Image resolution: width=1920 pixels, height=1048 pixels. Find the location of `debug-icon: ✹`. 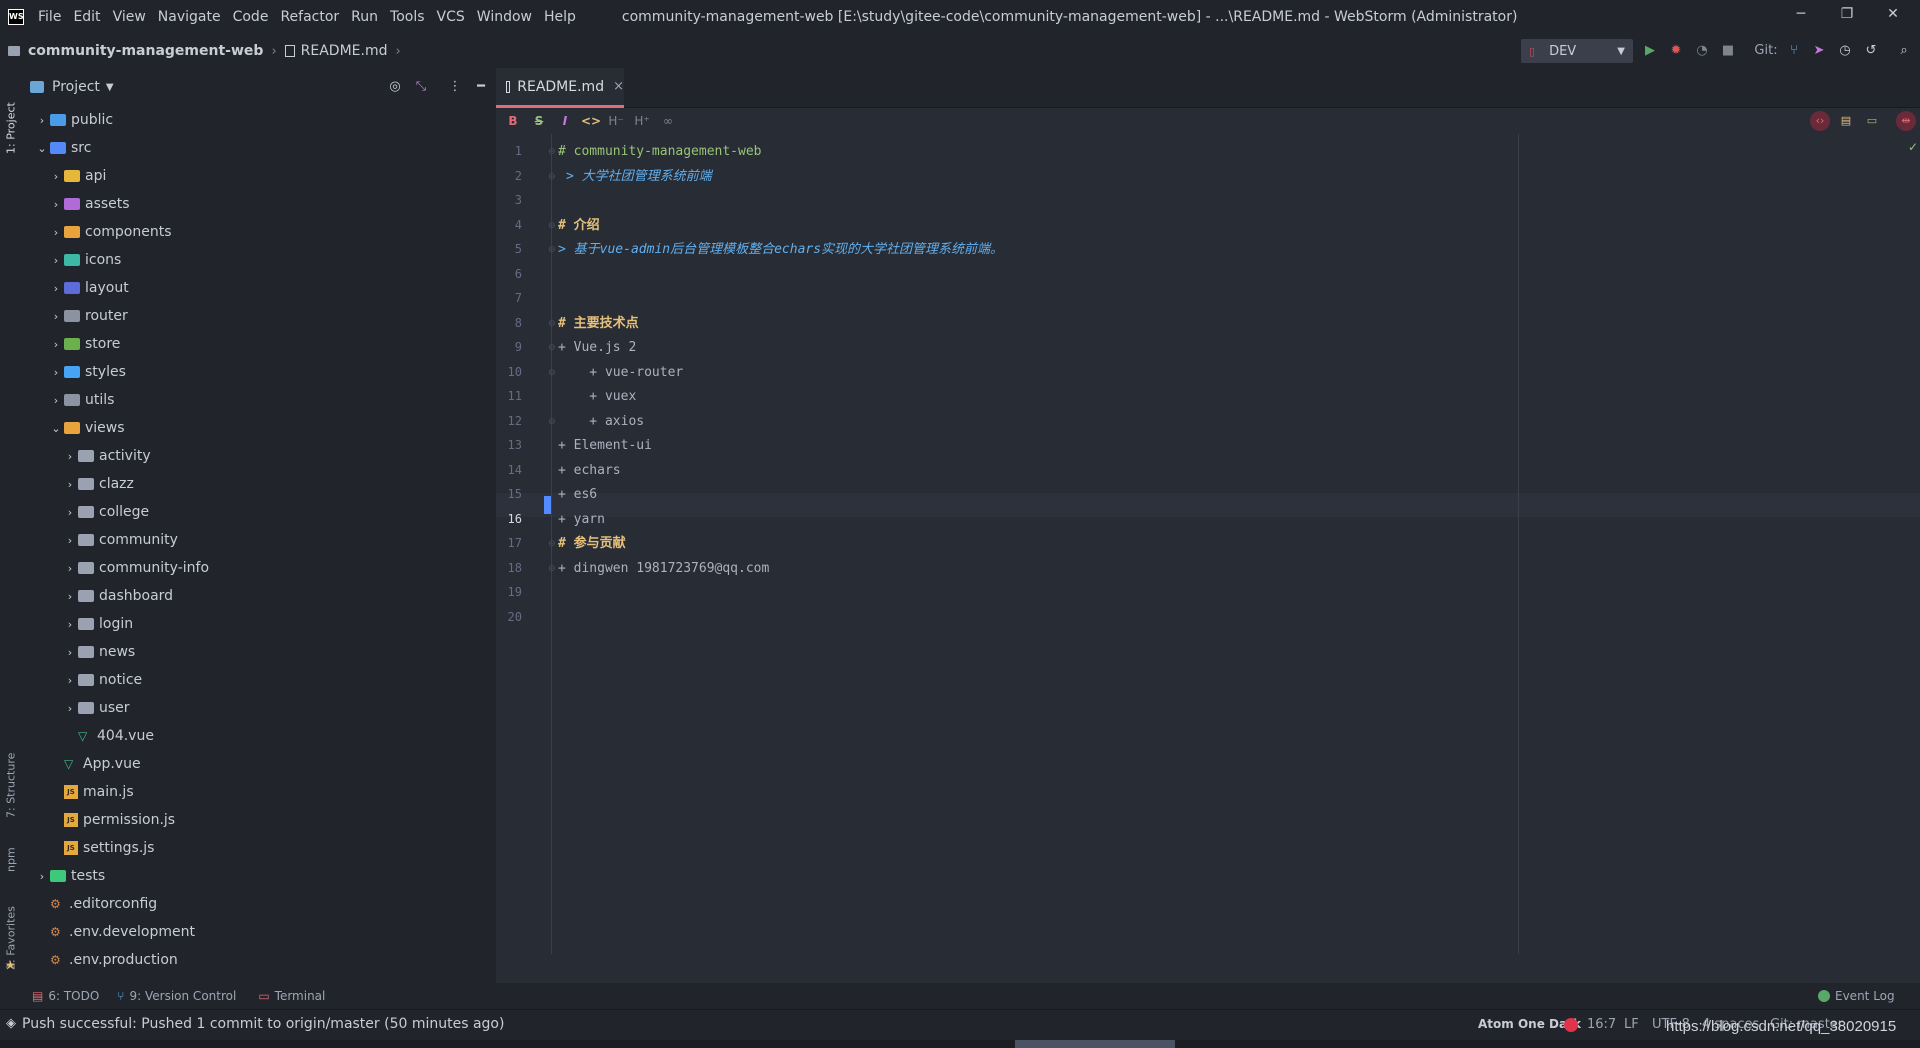

debug-icon: ✹ is located at coordinates (1676, 51).